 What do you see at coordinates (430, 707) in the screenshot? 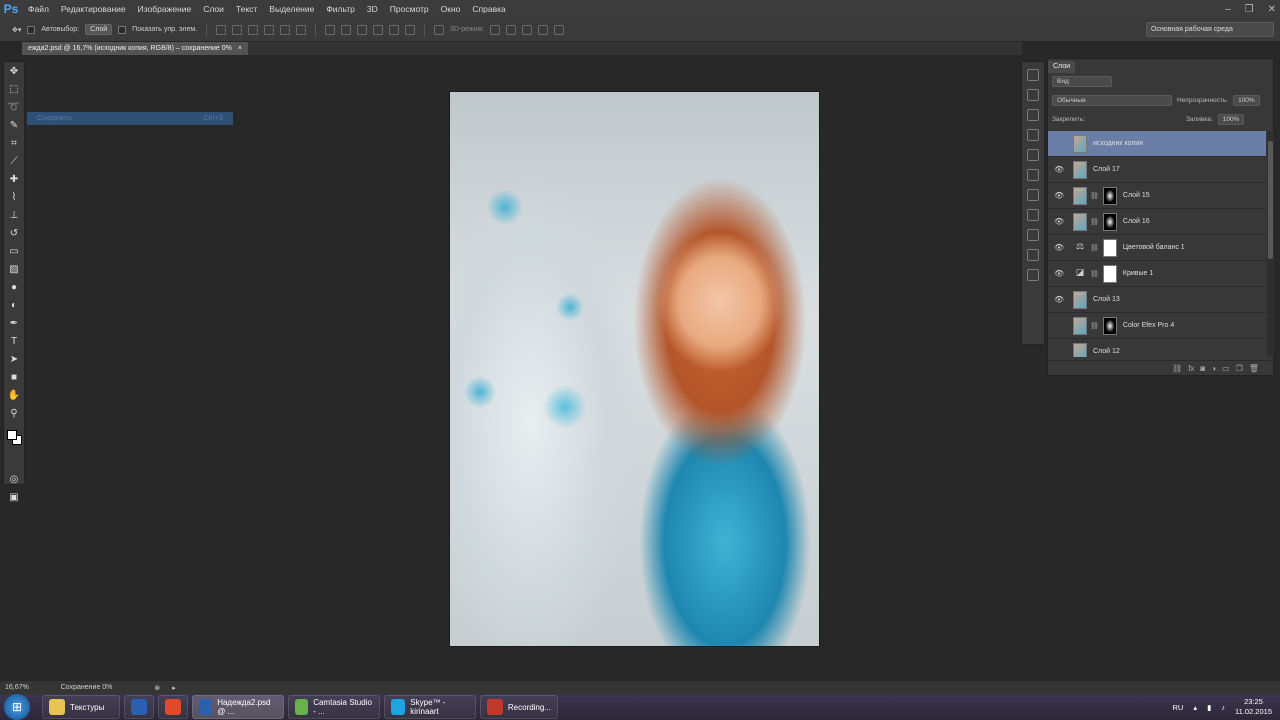
I see `taskbar-app-button: Skype™ - kirinaart` at bounding box center [430, 707].